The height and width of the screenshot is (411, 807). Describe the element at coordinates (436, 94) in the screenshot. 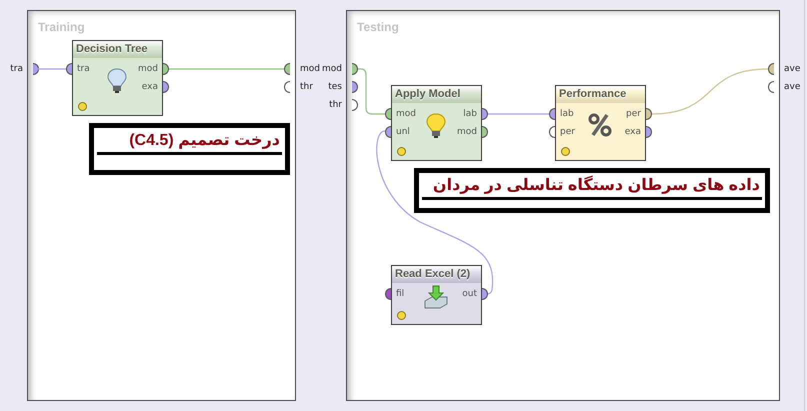

I see `operator-title: Apply Model` at that location.